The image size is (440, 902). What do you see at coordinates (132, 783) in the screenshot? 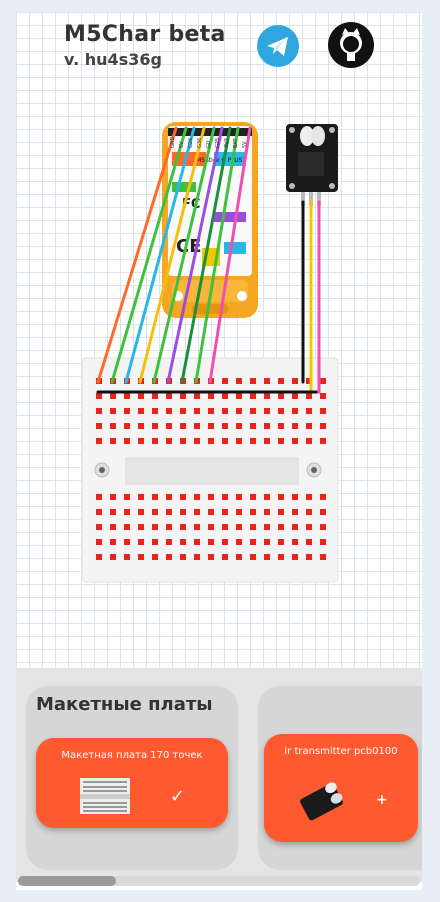
I see `breadboard-card: Макетная плата 170 точек ✓` at bounding box center [132, 783].